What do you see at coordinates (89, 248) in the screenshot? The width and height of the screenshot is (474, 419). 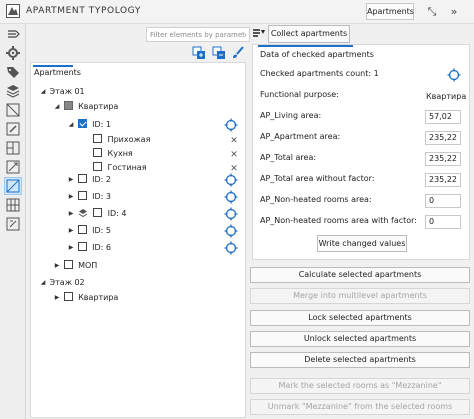 I see `tree-row-id-6: ▶ ID: 6` at bounding box center [89, 248].